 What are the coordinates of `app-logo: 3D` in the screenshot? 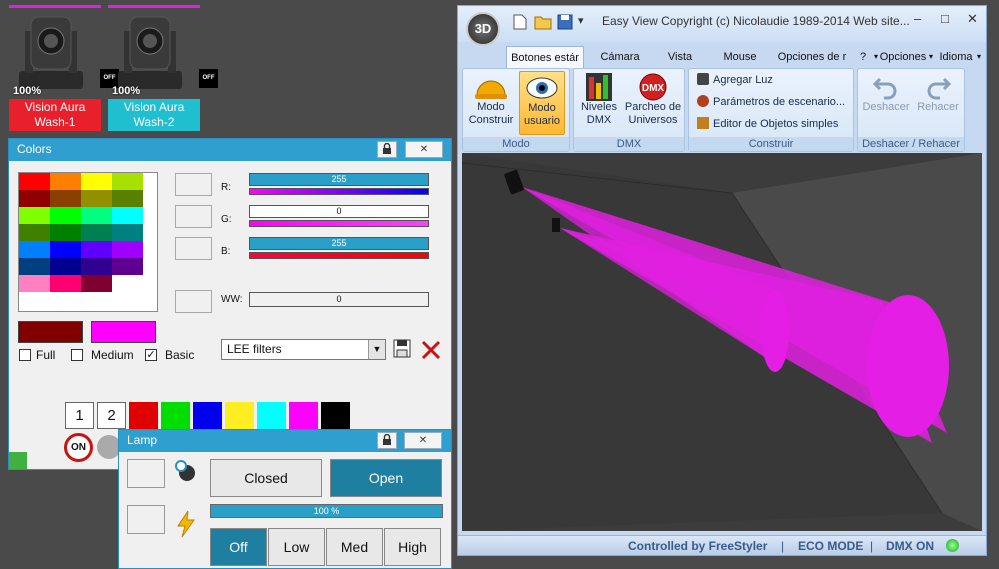 It's located at (483, 29).